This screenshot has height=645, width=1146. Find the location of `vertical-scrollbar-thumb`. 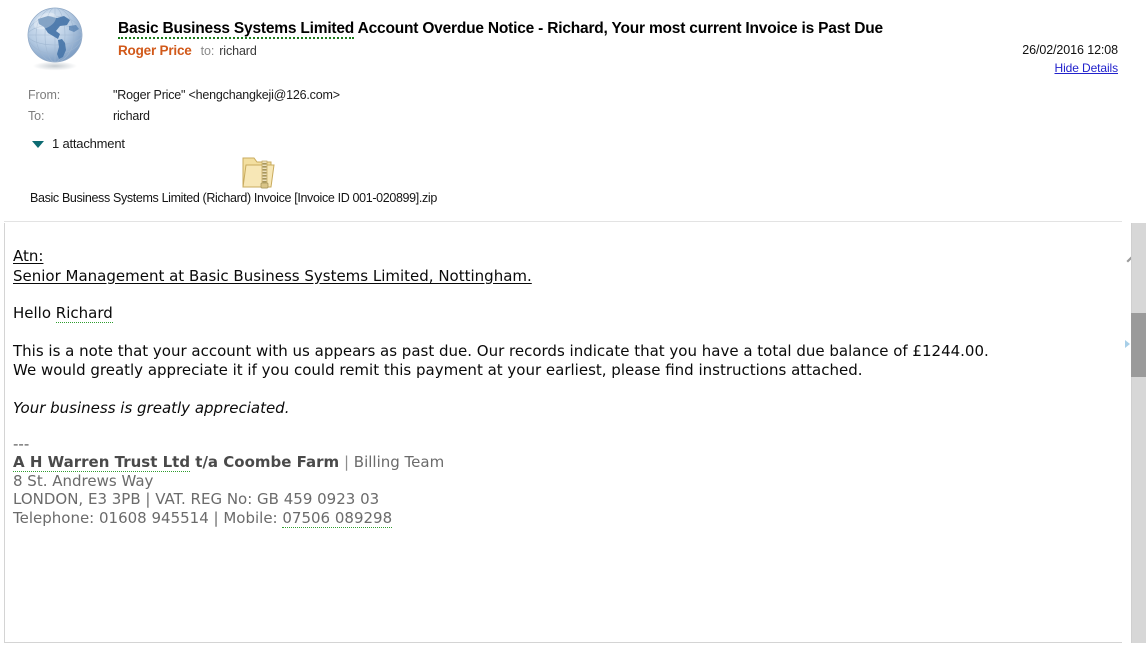

vertical-scrollbar-thumb is located at coordinates (1138, 345).